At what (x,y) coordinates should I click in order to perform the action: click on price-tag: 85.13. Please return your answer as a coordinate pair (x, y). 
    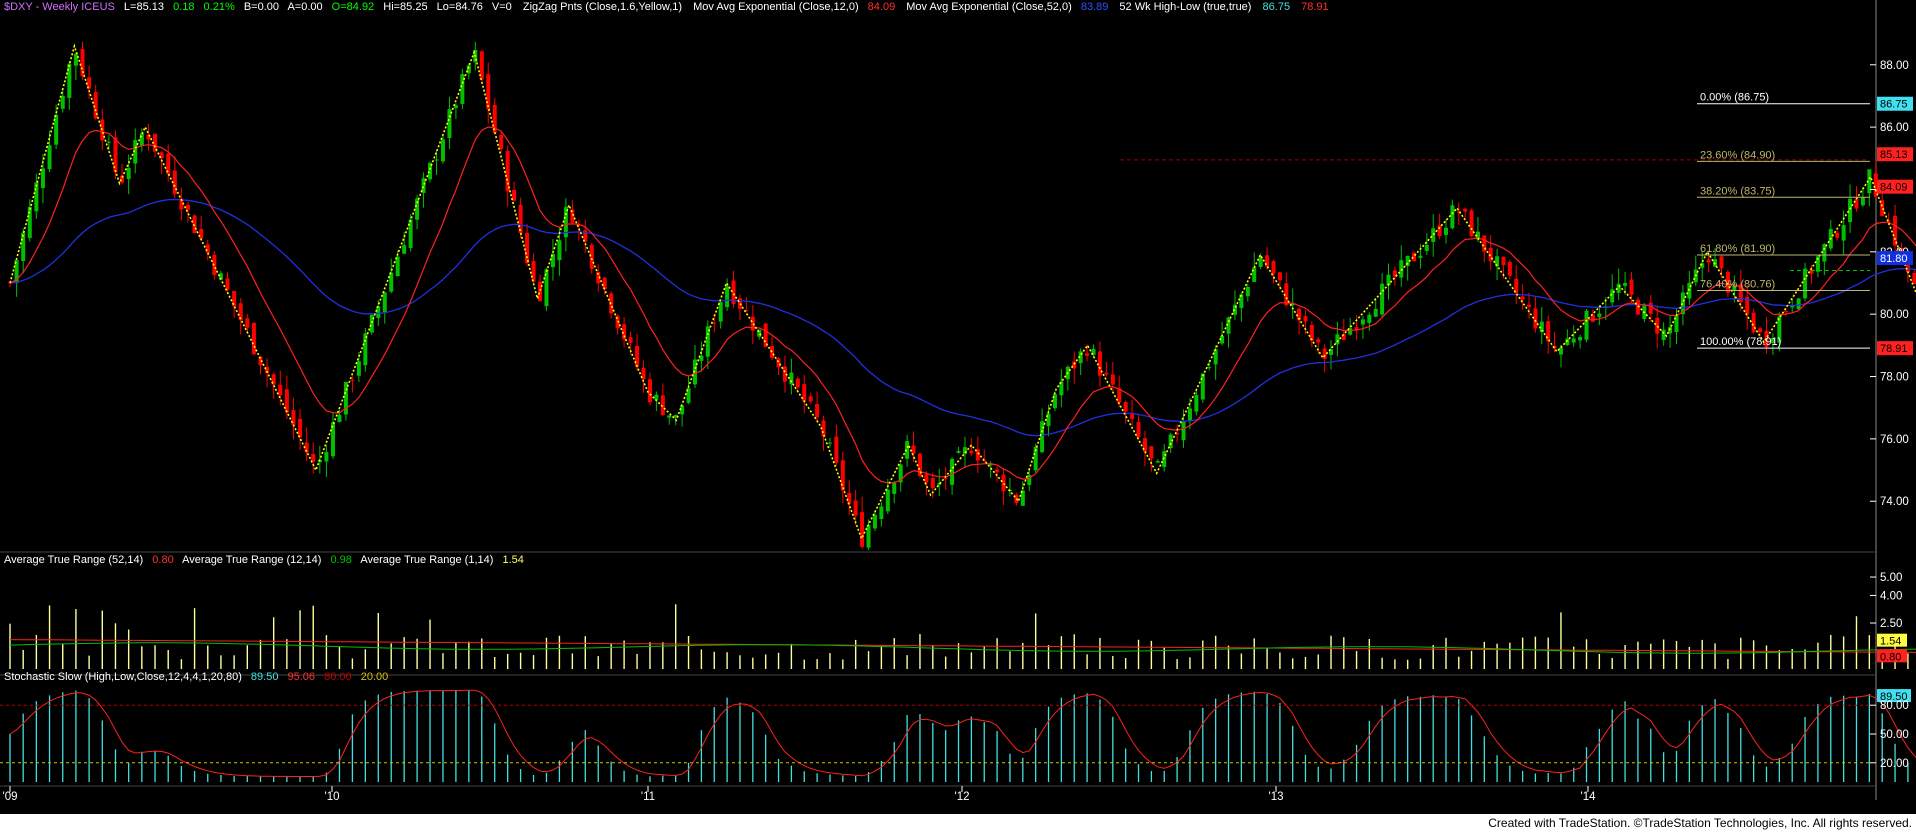
    Looking at the image, I should click on (1894, 155).